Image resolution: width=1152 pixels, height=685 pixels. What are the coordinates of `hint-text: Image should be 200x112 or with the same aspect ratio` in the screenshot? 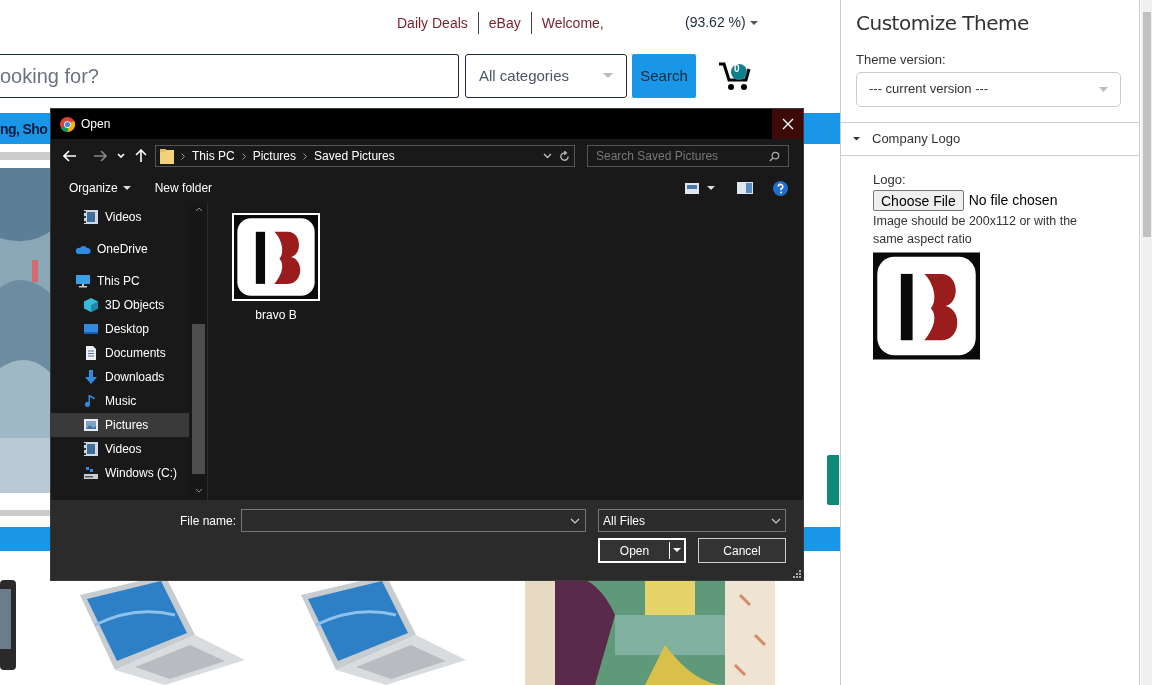 It's located at (976, 230).